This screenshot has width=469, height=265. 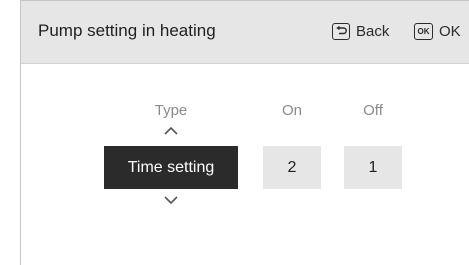 I want to click on on-column-label: On, so click(x=291, y=110).